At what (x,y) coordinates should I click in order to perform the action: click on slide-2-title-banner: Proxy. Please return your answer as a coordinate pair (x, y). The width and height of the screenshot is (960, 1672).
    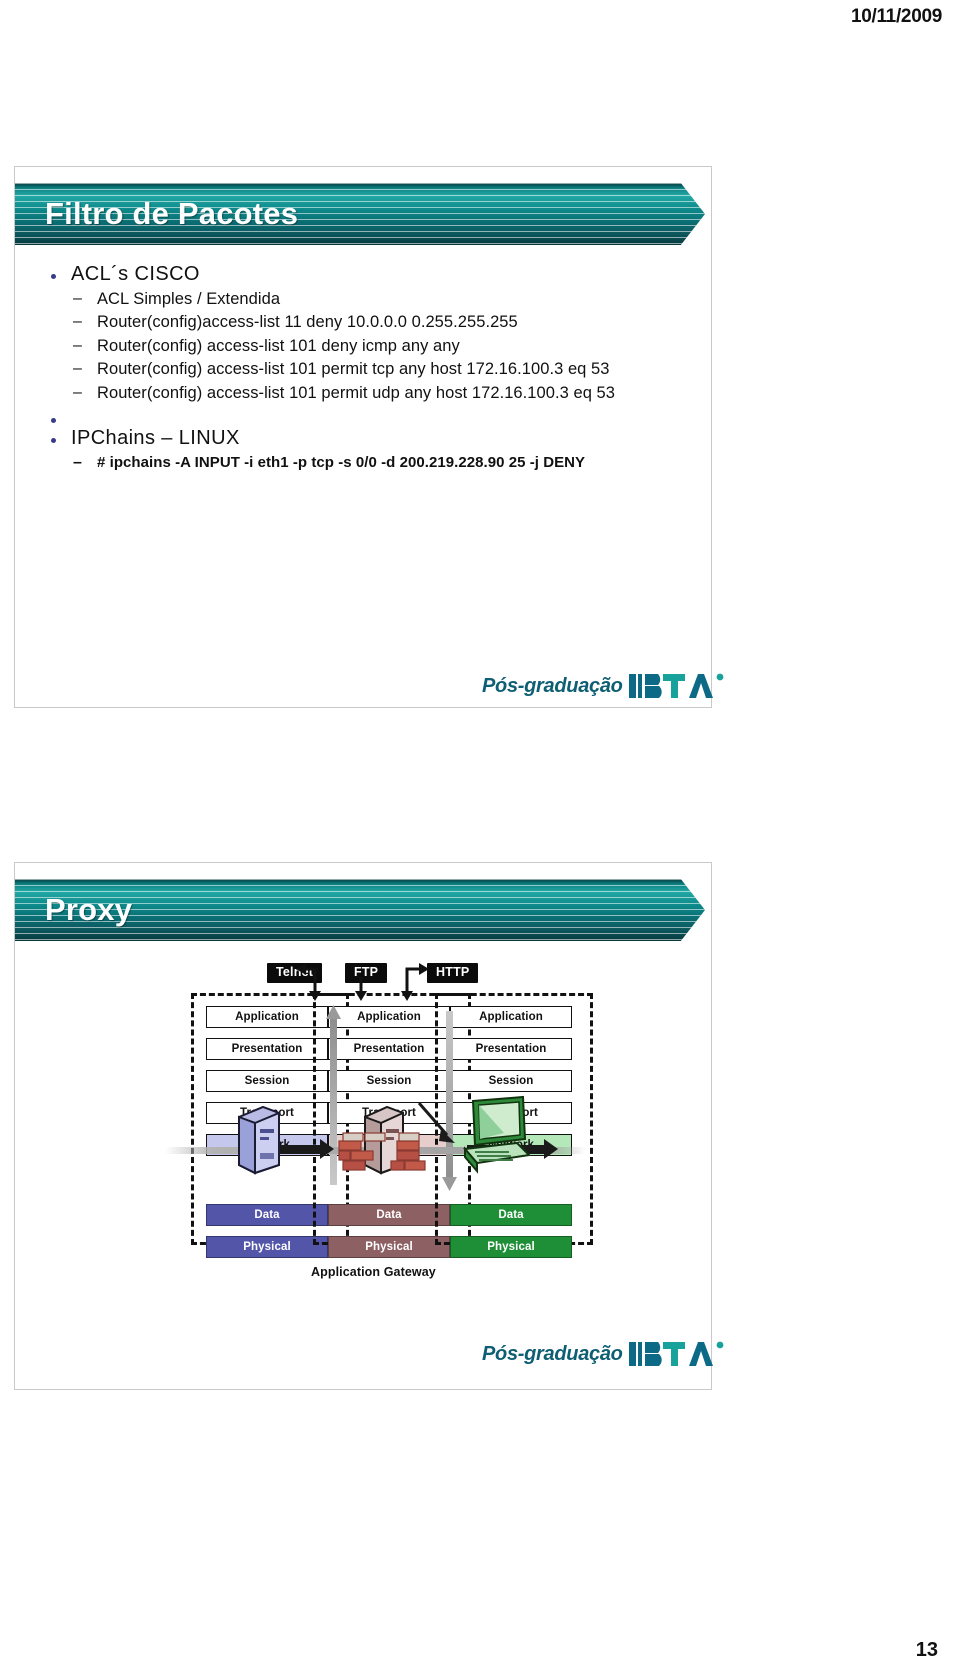
    Looking at the image, I should click on (360, 913).